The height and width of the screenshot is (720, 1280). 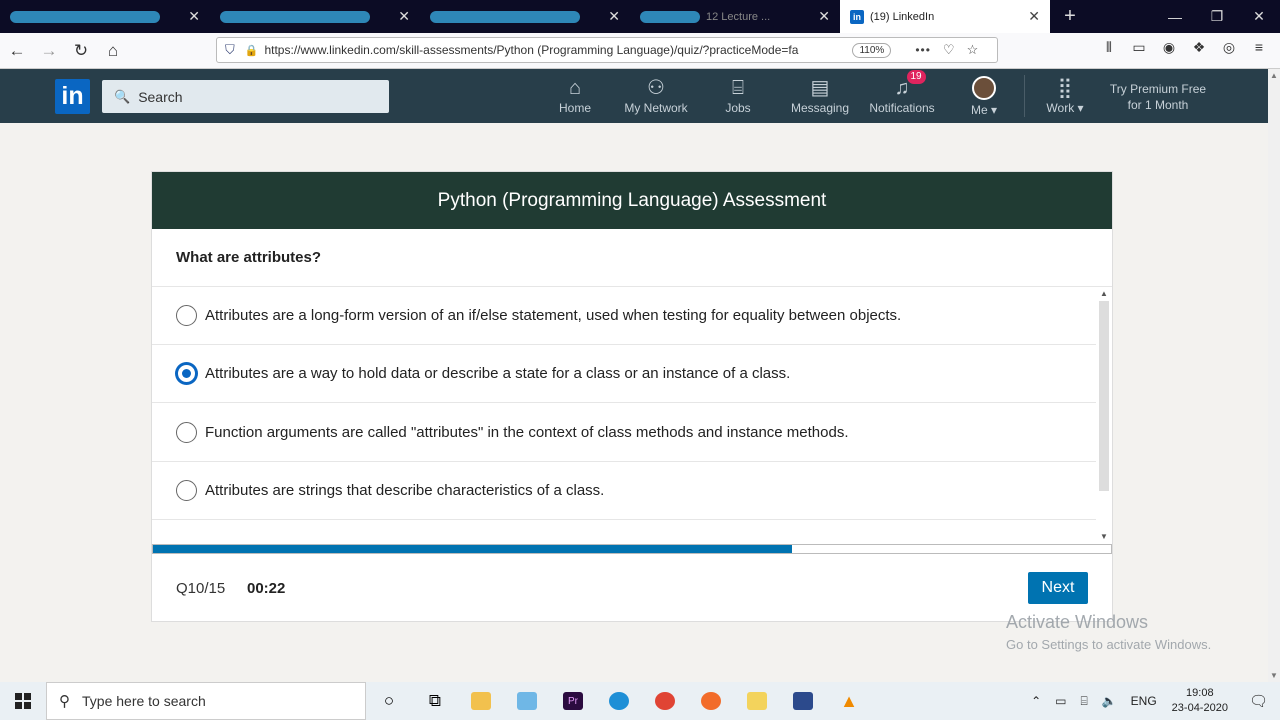 I want to click on lock-icon: 🔒, so click(x=252, y=50).